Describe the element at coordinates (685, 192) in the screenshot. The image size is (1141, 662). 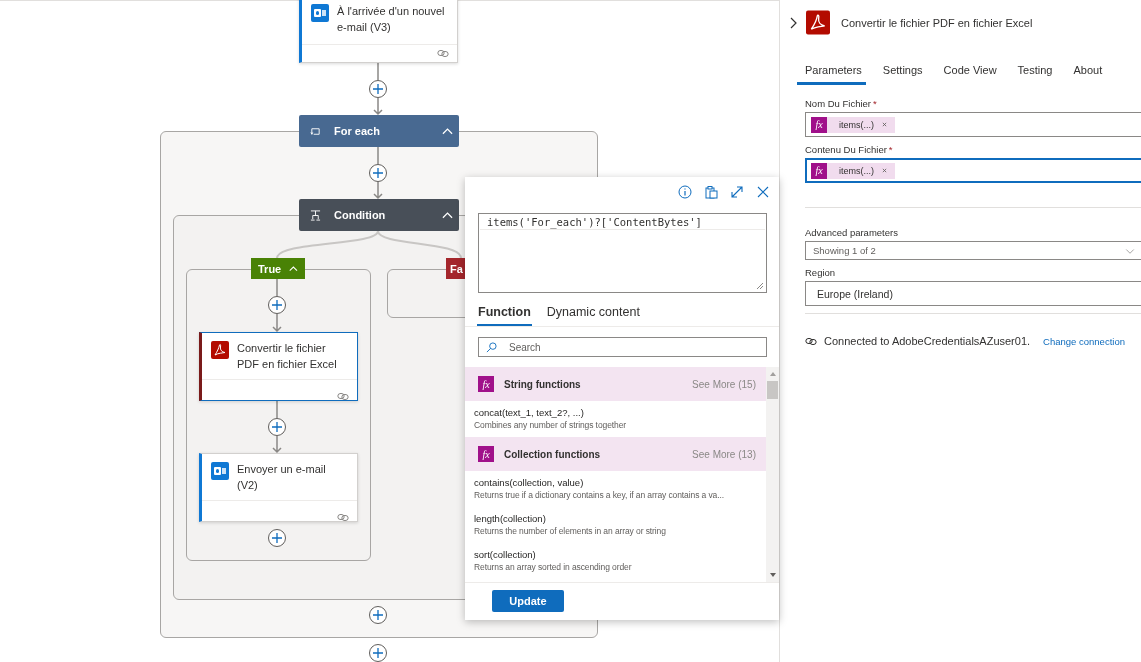
I see `info-icon` at that location.